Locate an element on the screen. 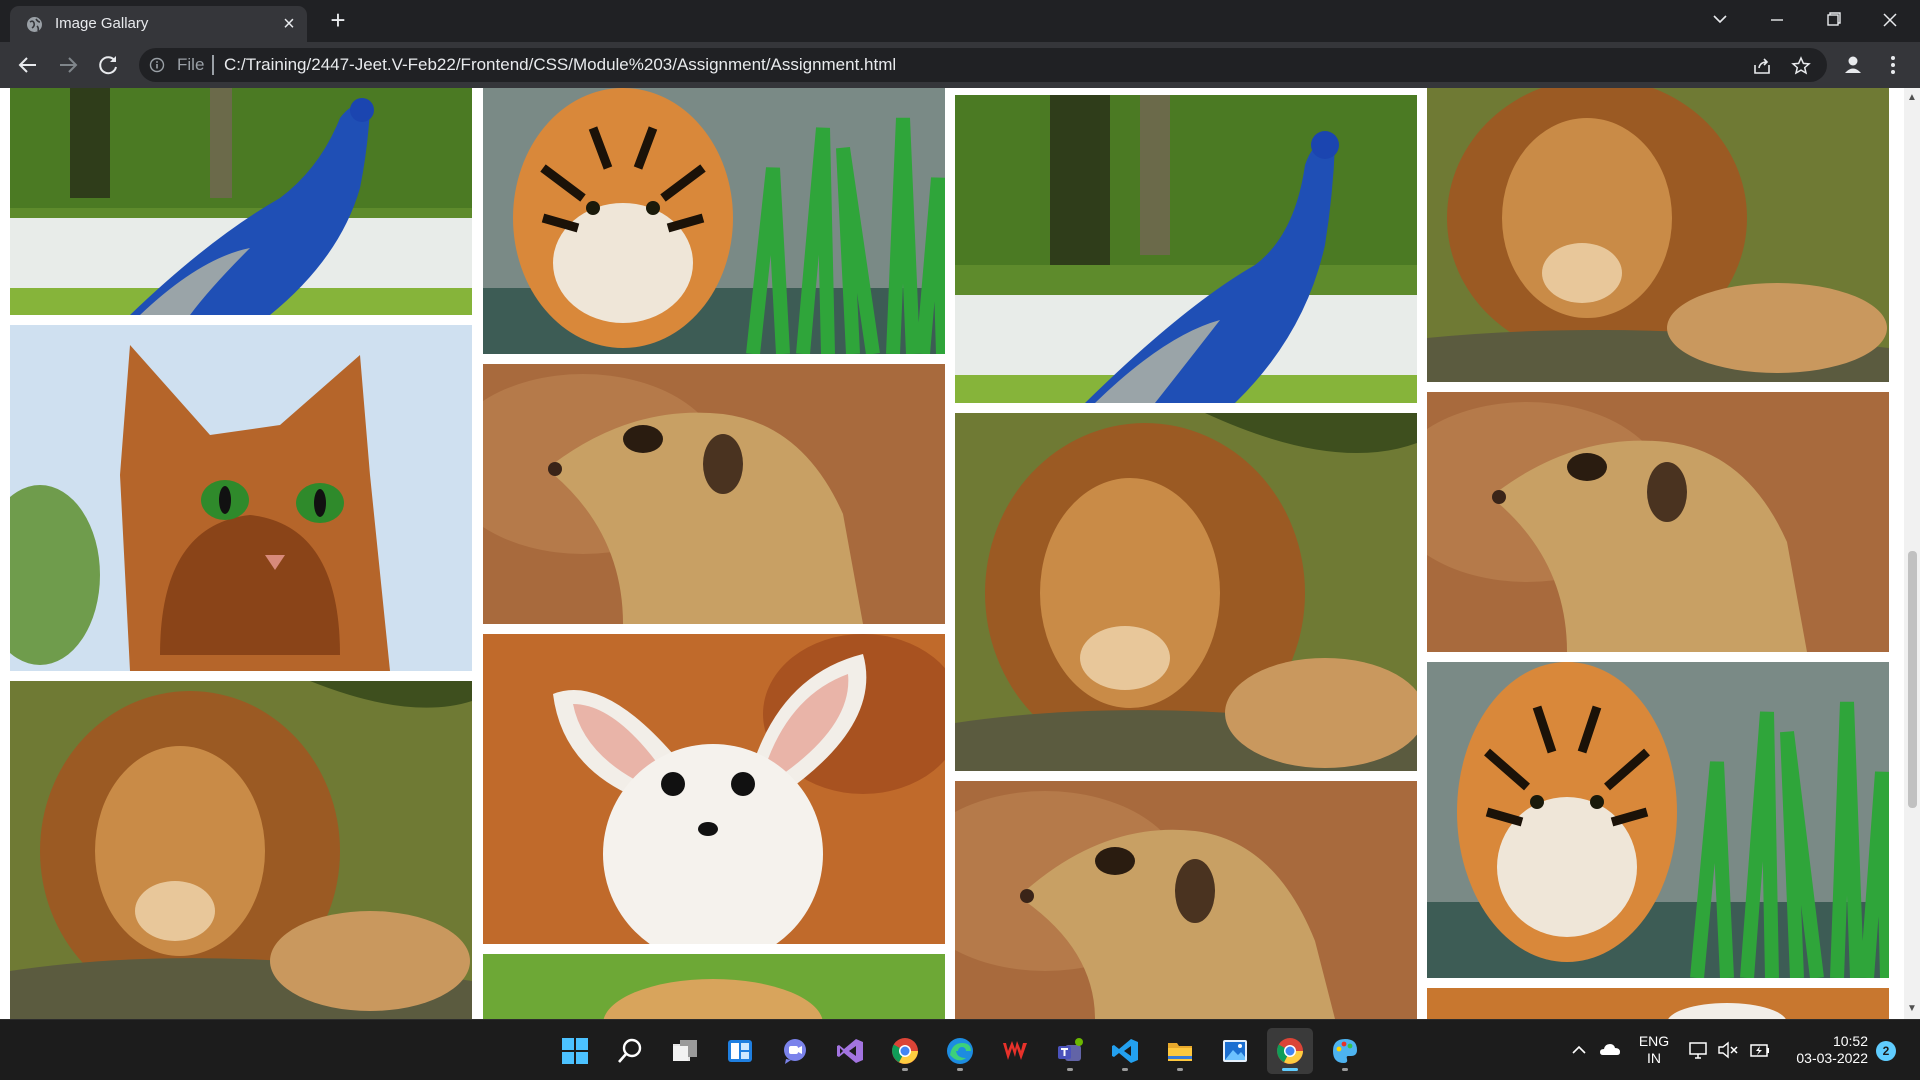 The image size is (1920, 1080). start-icon is located at coordinates (575, 1051).